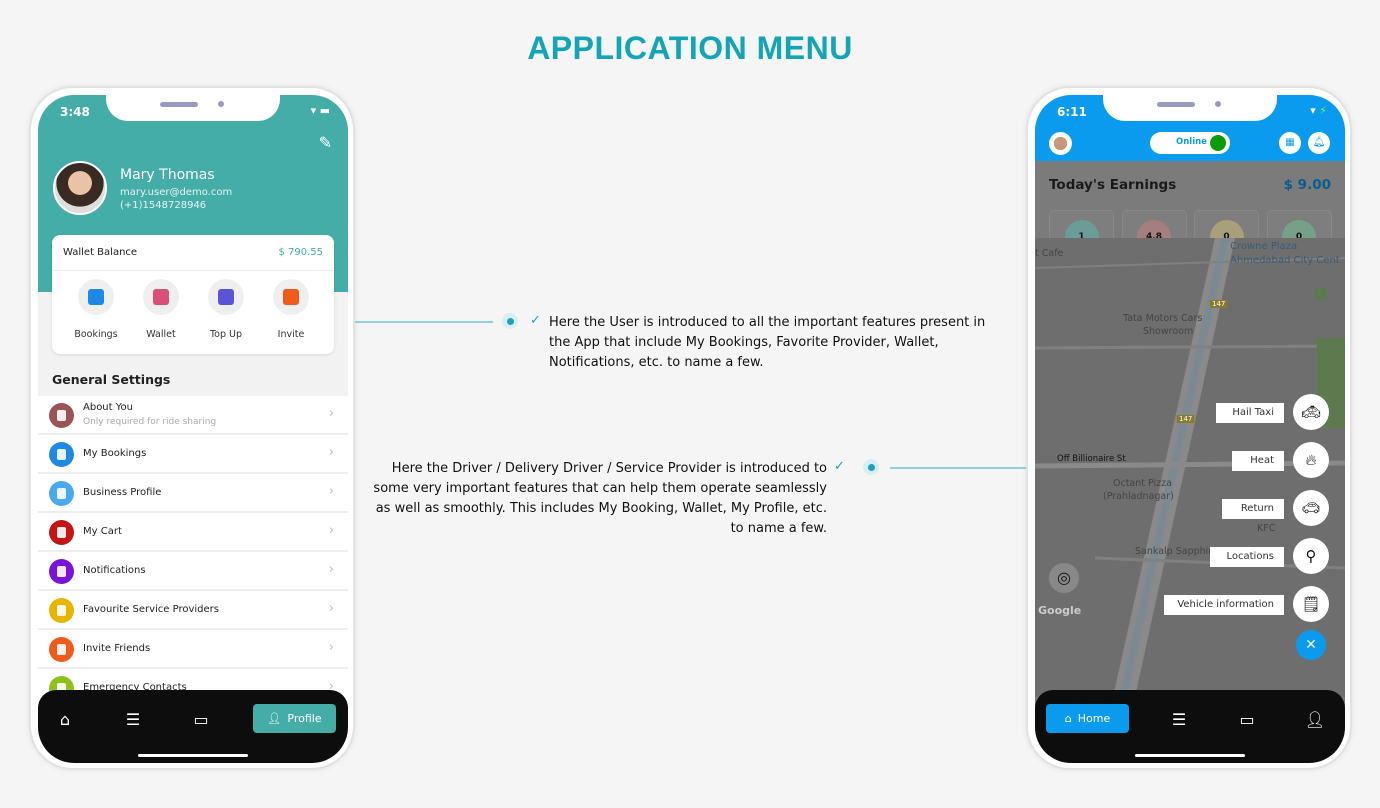 This screenshot has height=808, width=1380. Describe the element at coordinates (291, 297) in the screenshot. I see `invite-icon` at that location.